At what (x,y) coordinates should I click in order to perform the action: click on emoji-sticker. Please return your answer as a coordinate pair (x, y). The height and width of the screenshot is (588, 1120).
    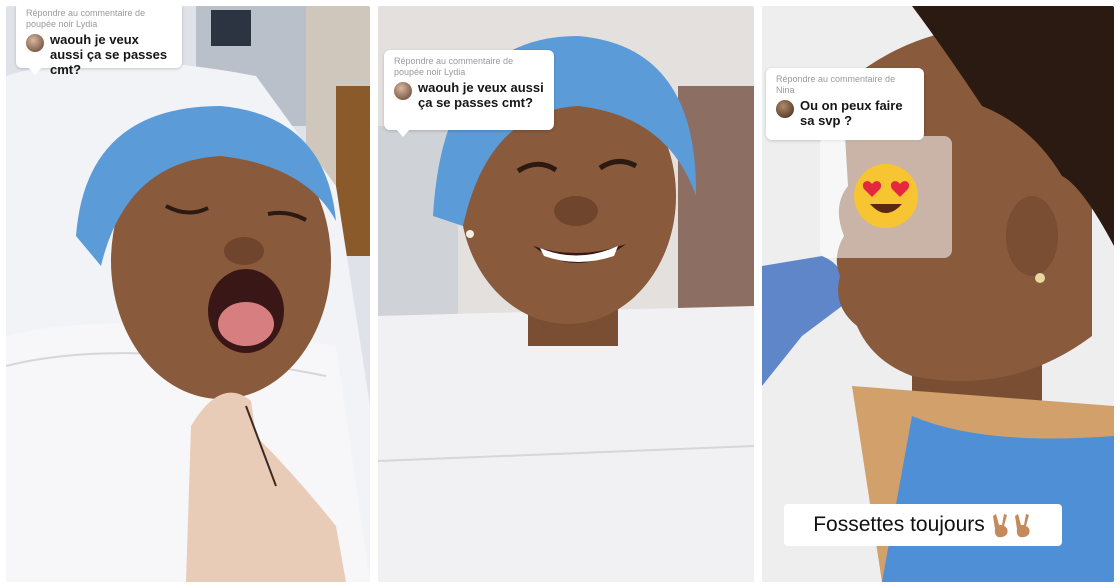
    Looking at the image, I should click on (886, 197).